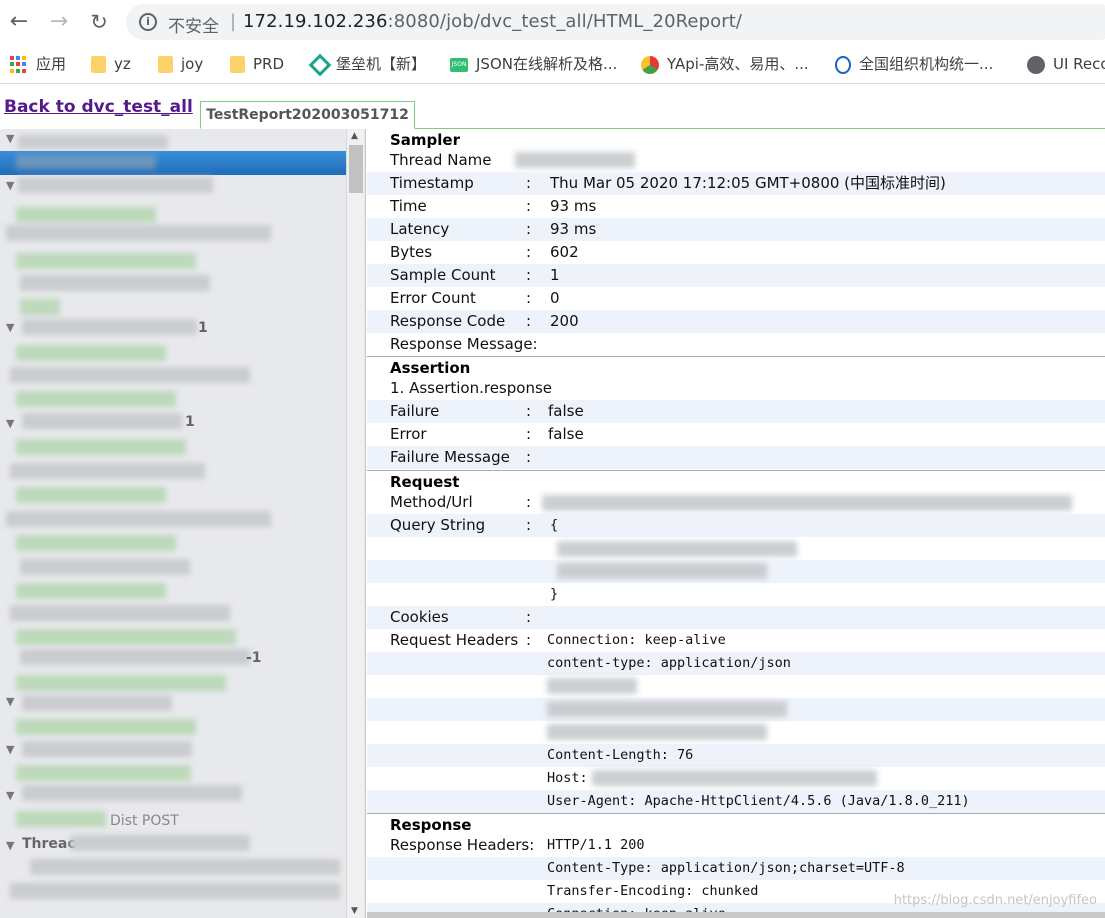  I want to click on row-key: Failure Message, so click(450, 457).